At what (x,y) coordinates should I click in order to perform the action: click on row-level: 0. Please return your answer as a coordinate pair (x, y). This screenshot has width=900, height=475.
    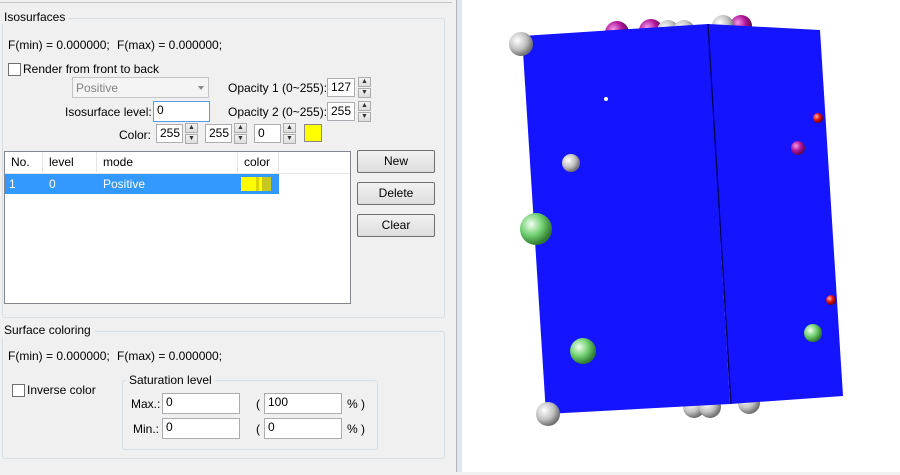
    Looking at the image, I should click on (52, 184).